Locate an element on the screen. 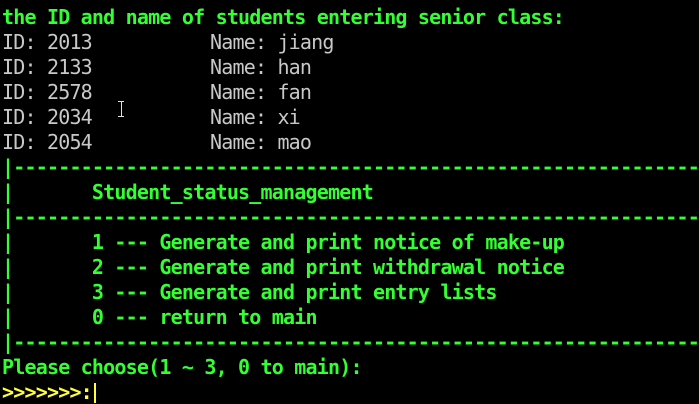 The image size is (699, 404). student-id: ID: 2578 is located at coordinates (47, 92).